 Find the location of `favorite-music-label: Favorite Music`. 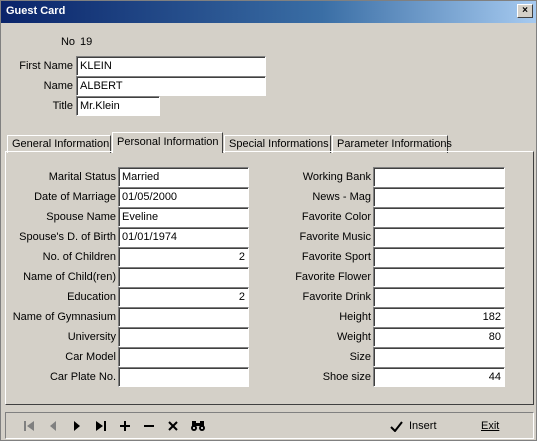

favorite-music-label: Favorite Music is located at coordinates (335, 237).